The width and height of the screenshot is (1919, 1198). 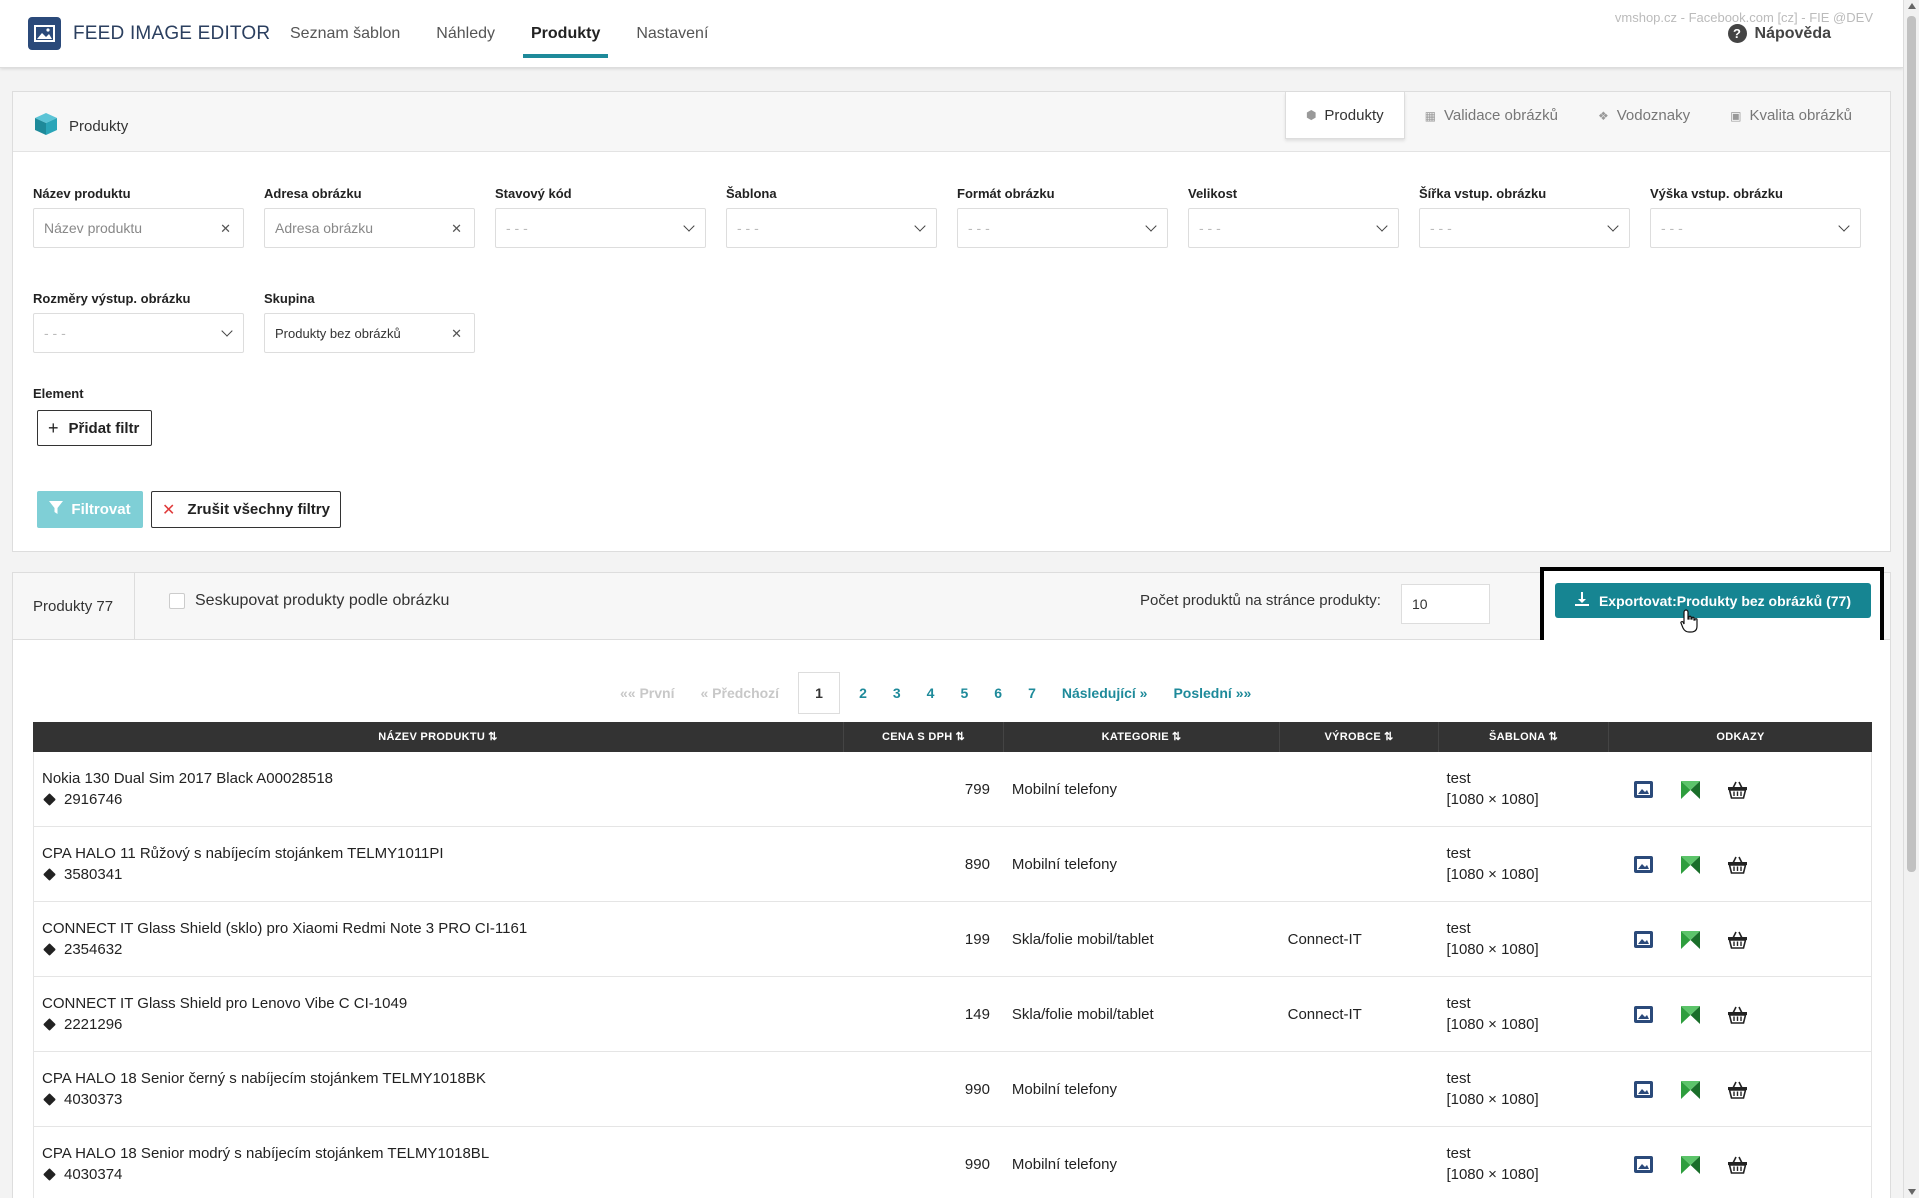 What do you see at coordinates (600, 228) in the screenshot?
I see `status-code-select: - - -` at bounding box center [600, 228].